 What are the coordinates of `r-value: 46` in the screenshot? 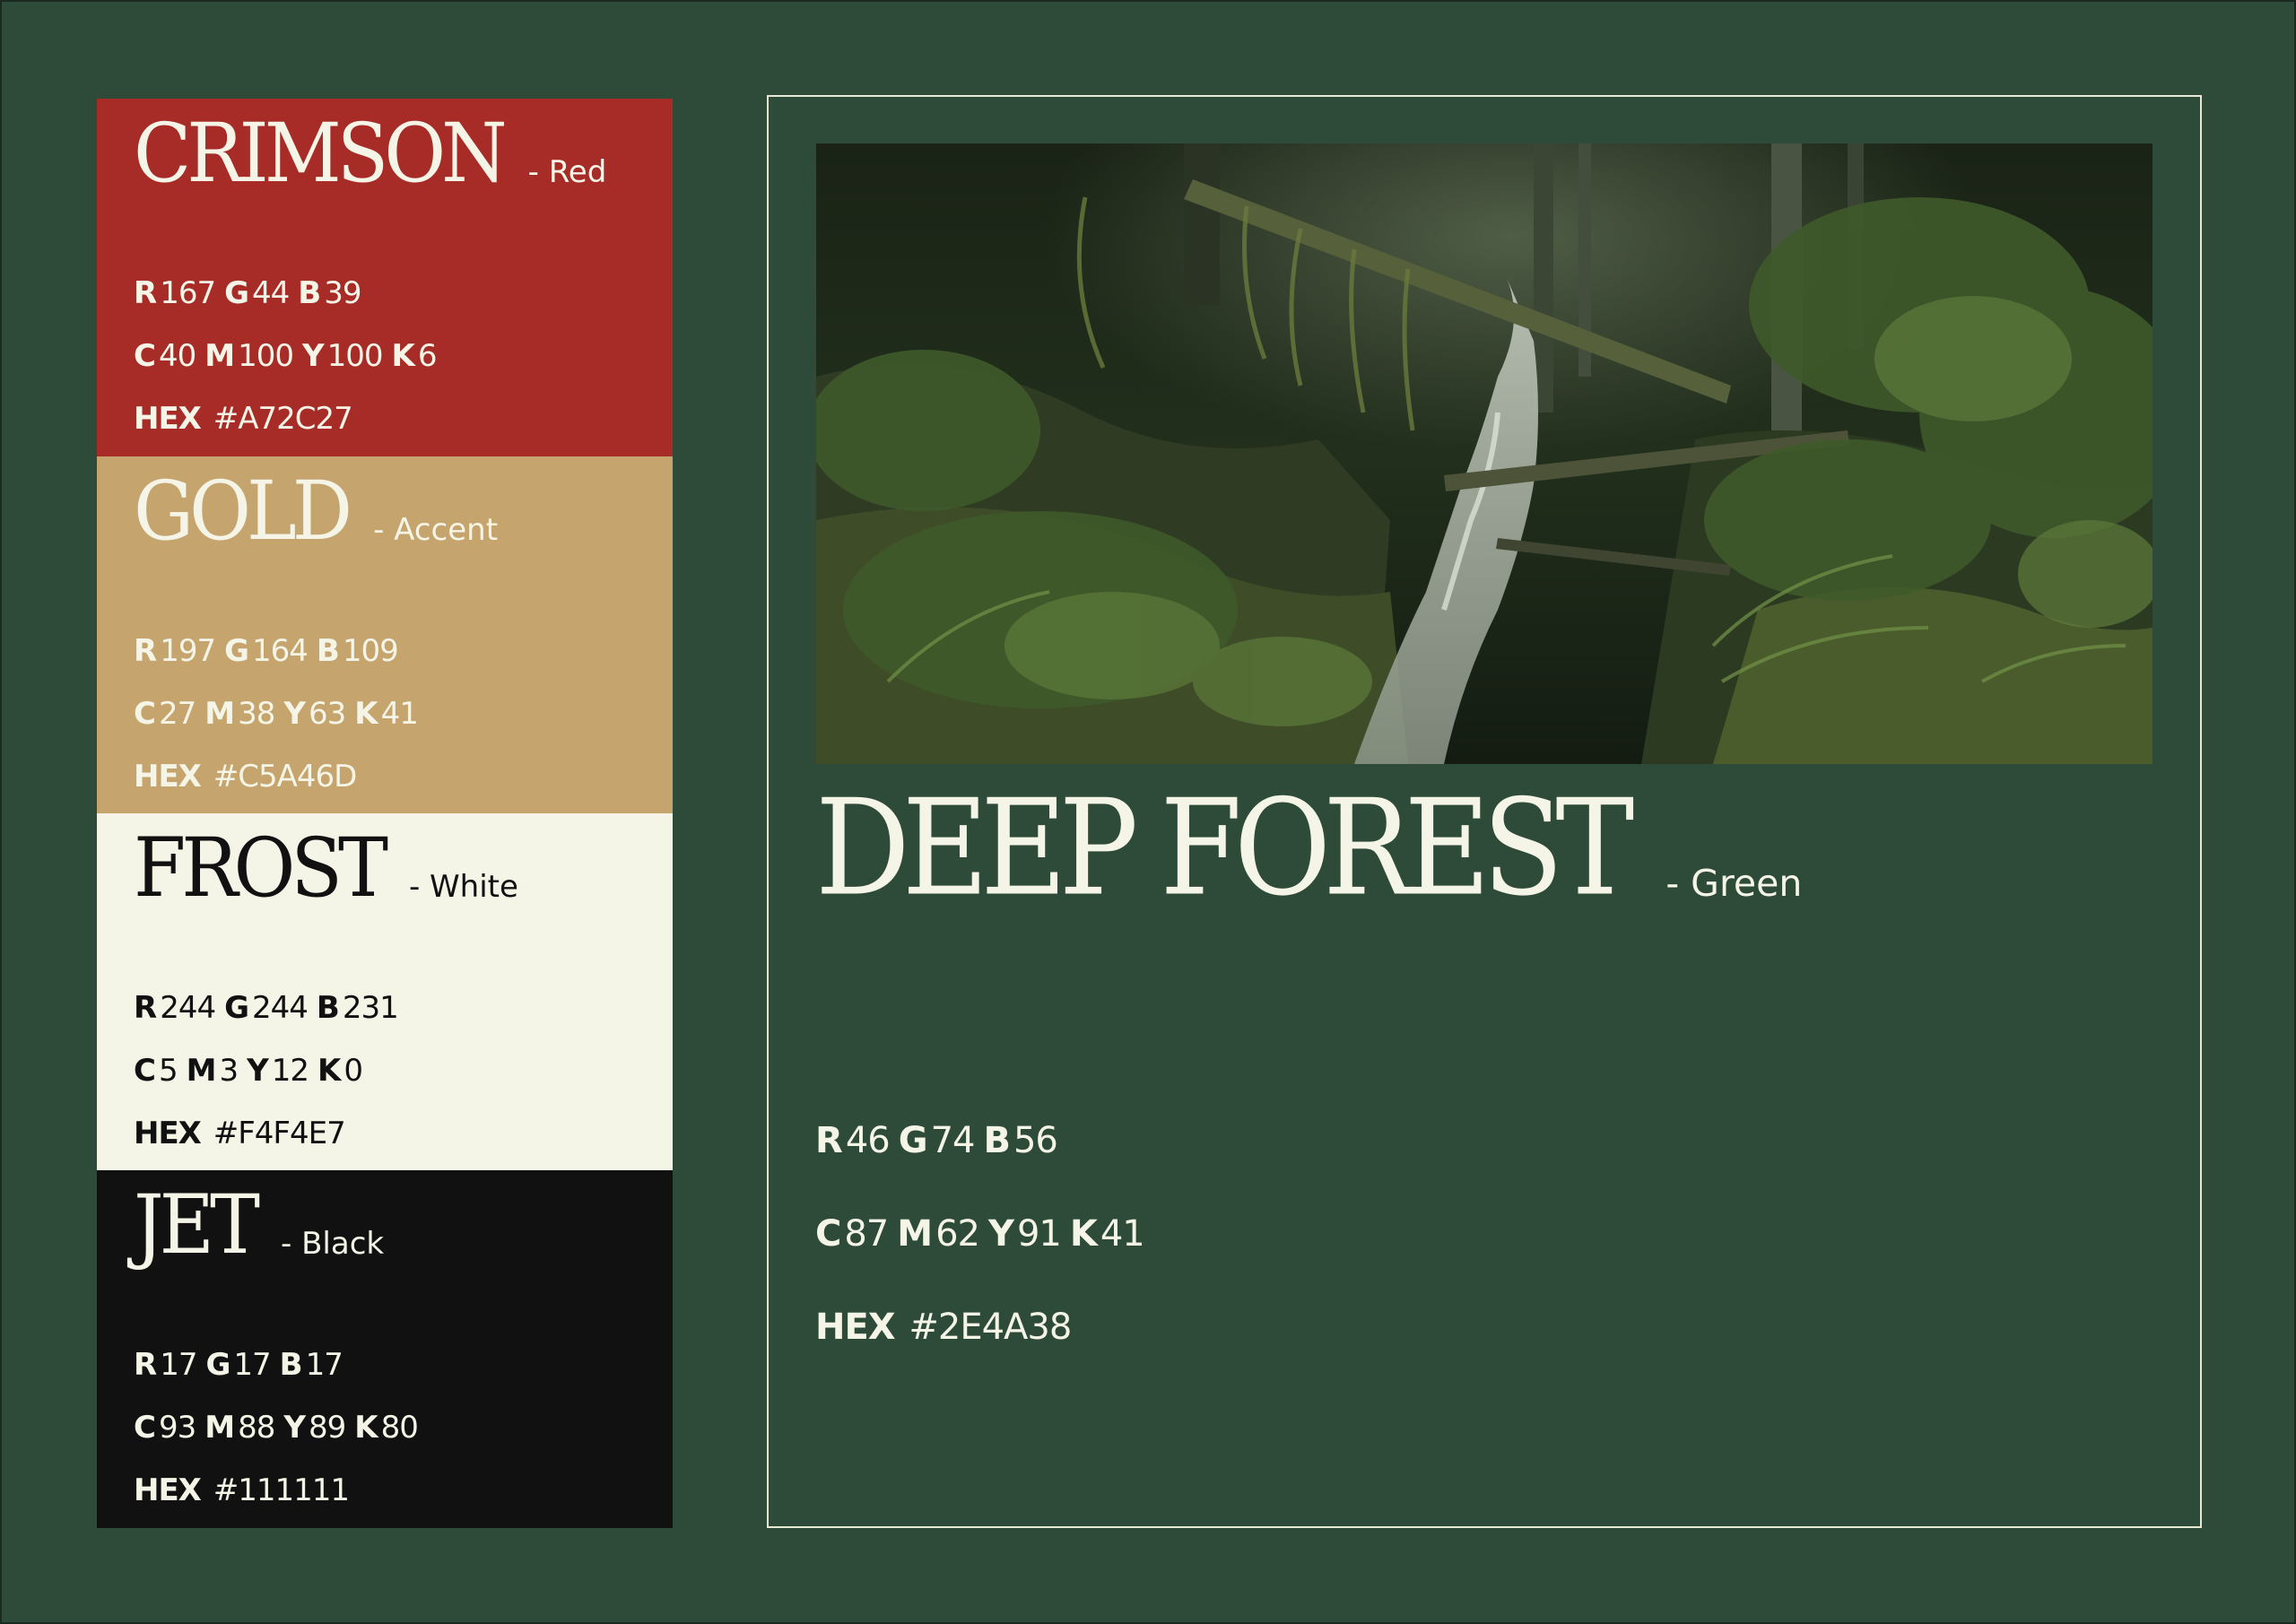 It's located at (868, 1140).